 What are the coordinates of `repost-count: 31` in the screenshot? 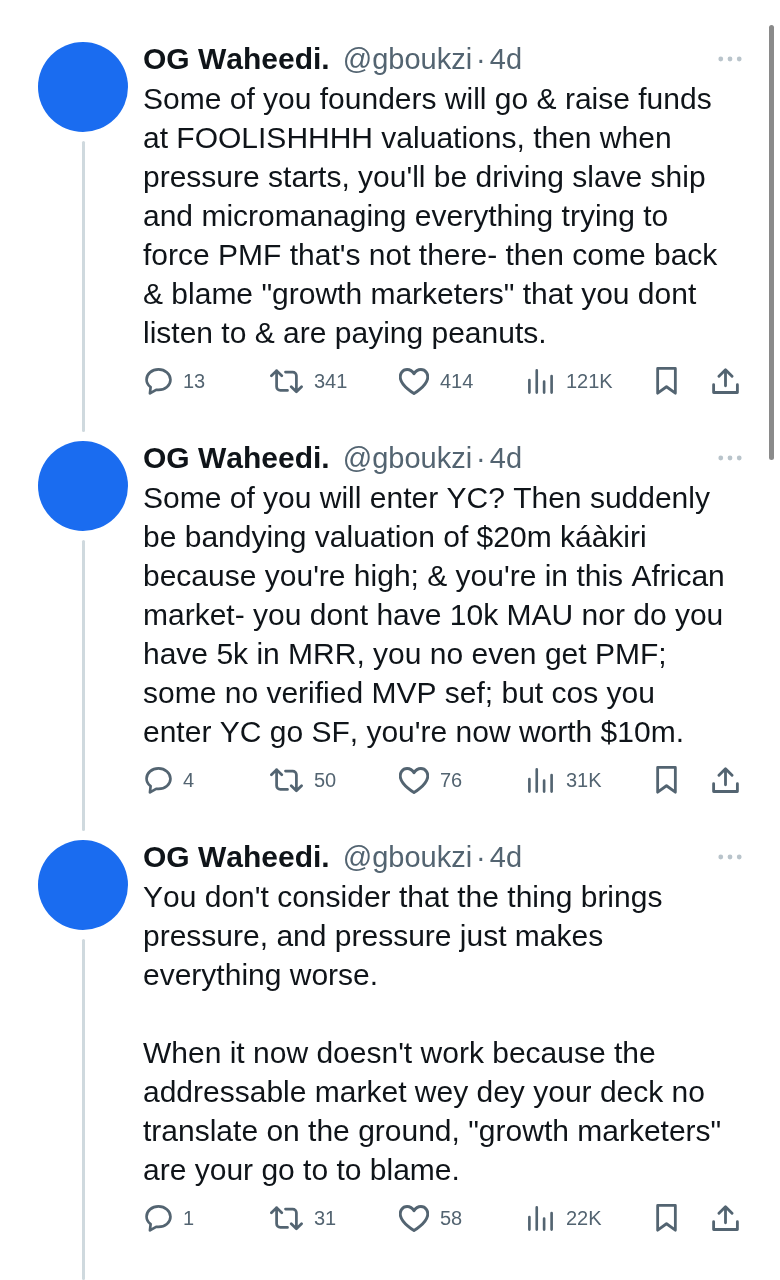 It's located at (325, 1218).